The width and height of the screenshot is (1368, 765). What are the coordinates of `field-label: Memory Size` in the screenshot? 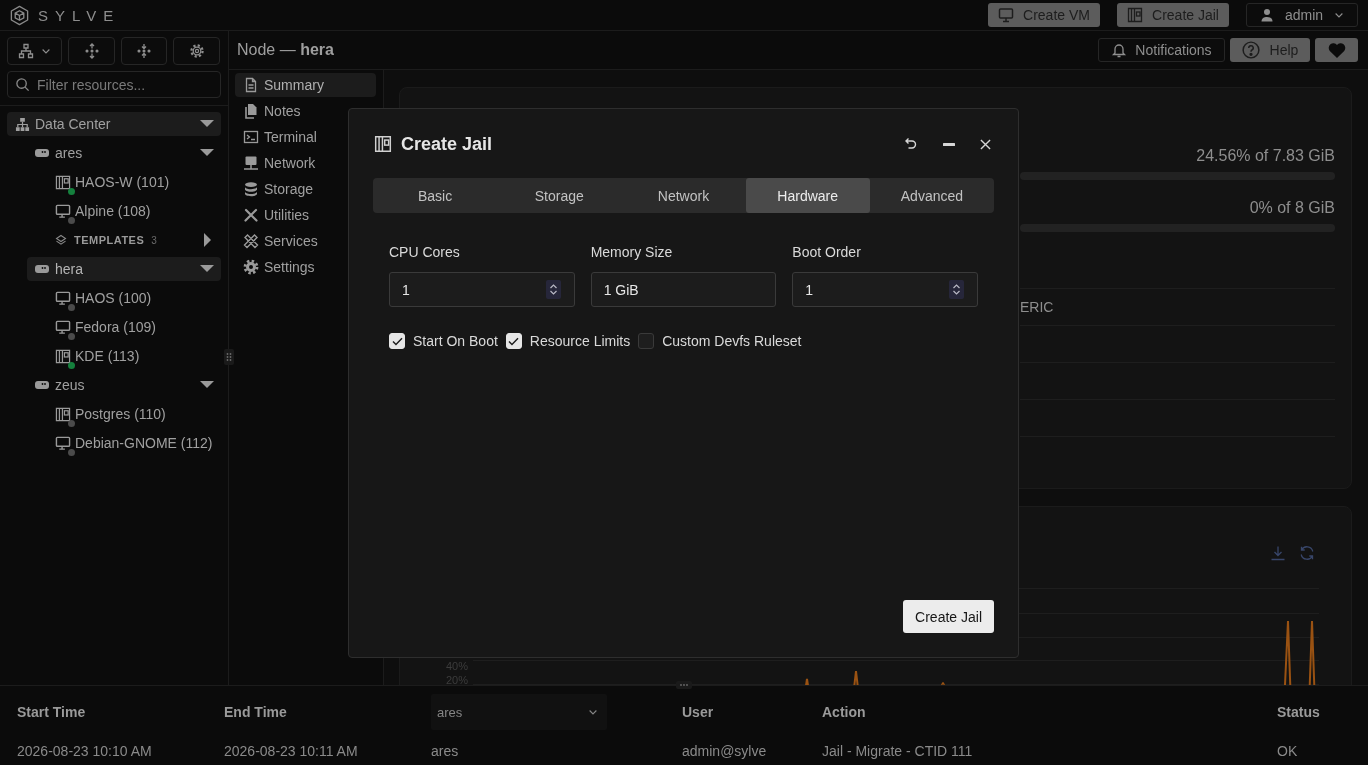 It's located at (632, 252).